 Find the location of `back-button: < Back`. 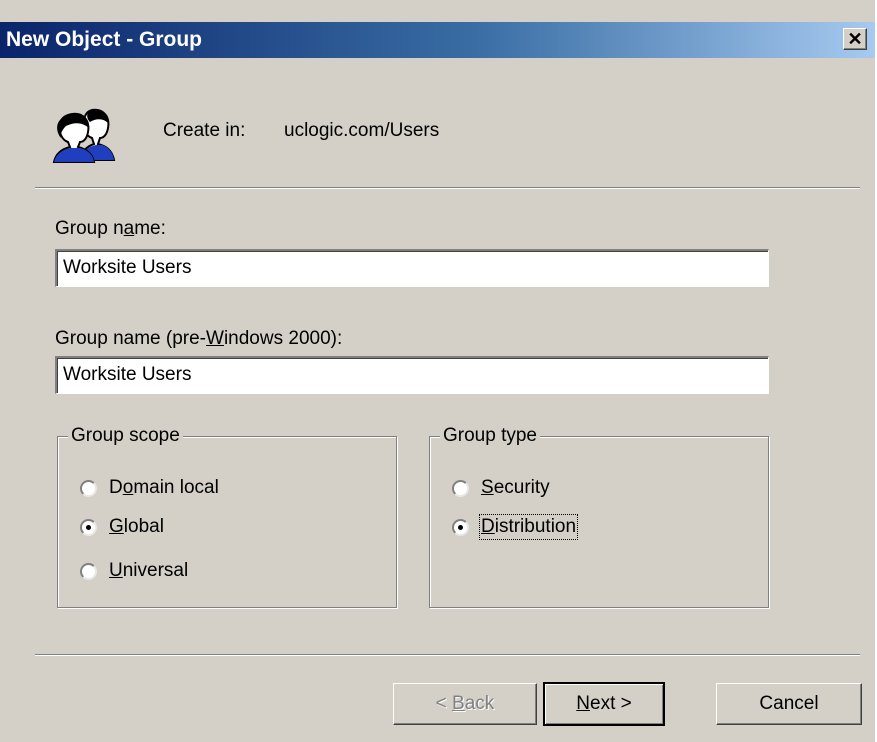

back-button: < Back is located at coordinates (465, 704).